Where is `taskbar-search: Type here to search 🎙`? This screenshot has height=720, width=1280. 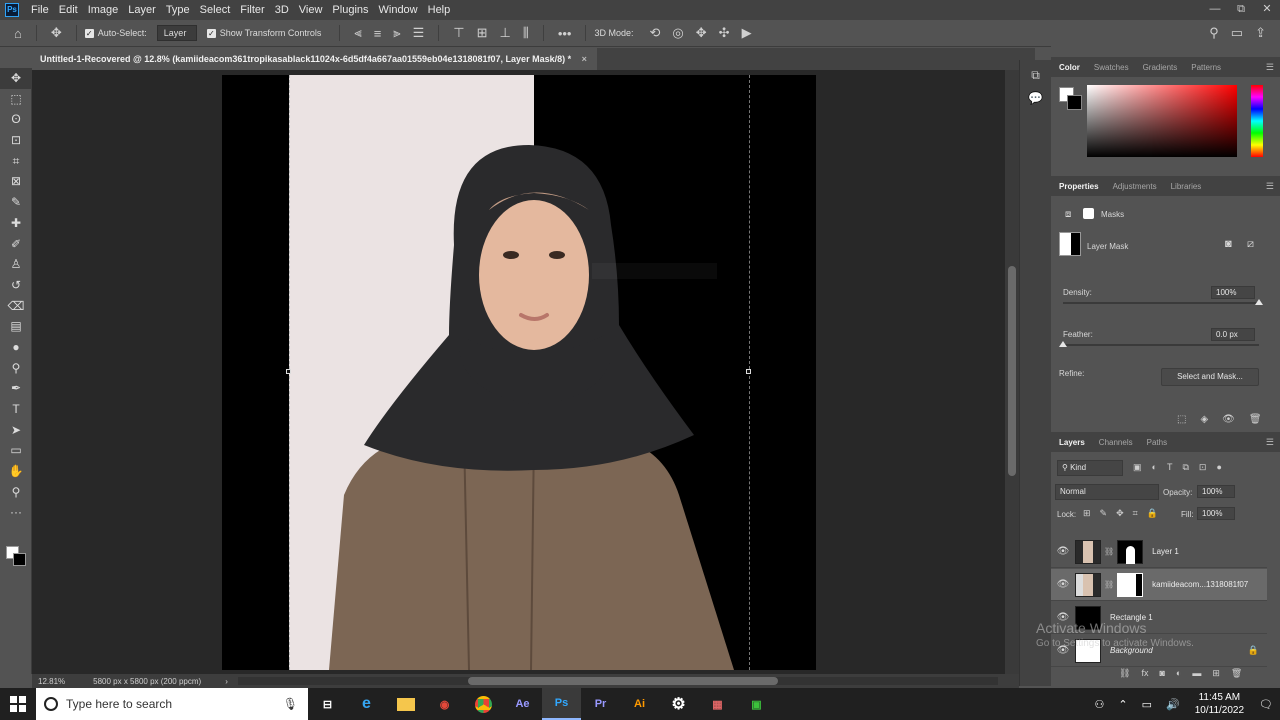 taskbar-search: Type here to search 🎙 is located at coordinates (172, 704).